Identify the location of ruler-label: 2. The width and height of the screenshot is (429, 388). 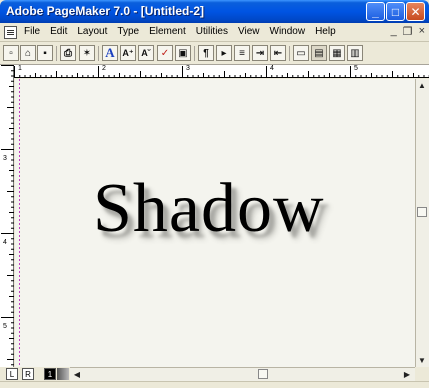
(104, 68).